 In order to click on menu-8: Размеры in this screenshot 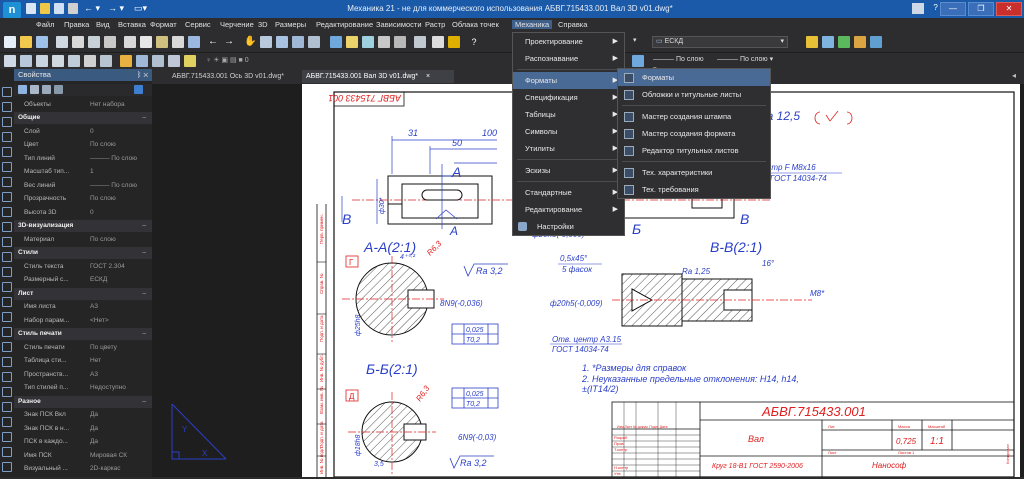, I will do `click(290, 24)`.